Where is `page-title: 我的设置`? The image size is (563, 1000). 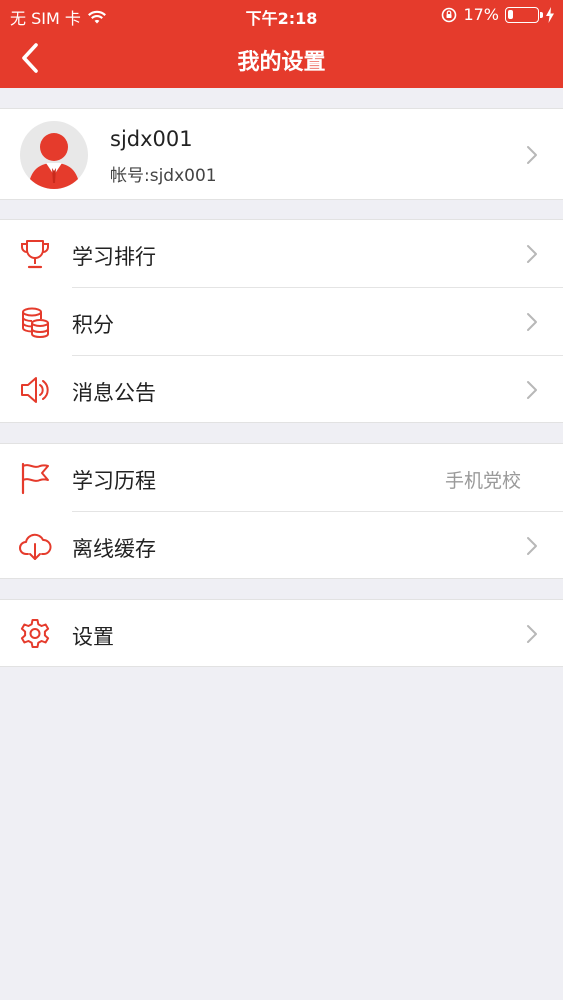 page-title: 我的设置 is located at coordinates (281, 62).